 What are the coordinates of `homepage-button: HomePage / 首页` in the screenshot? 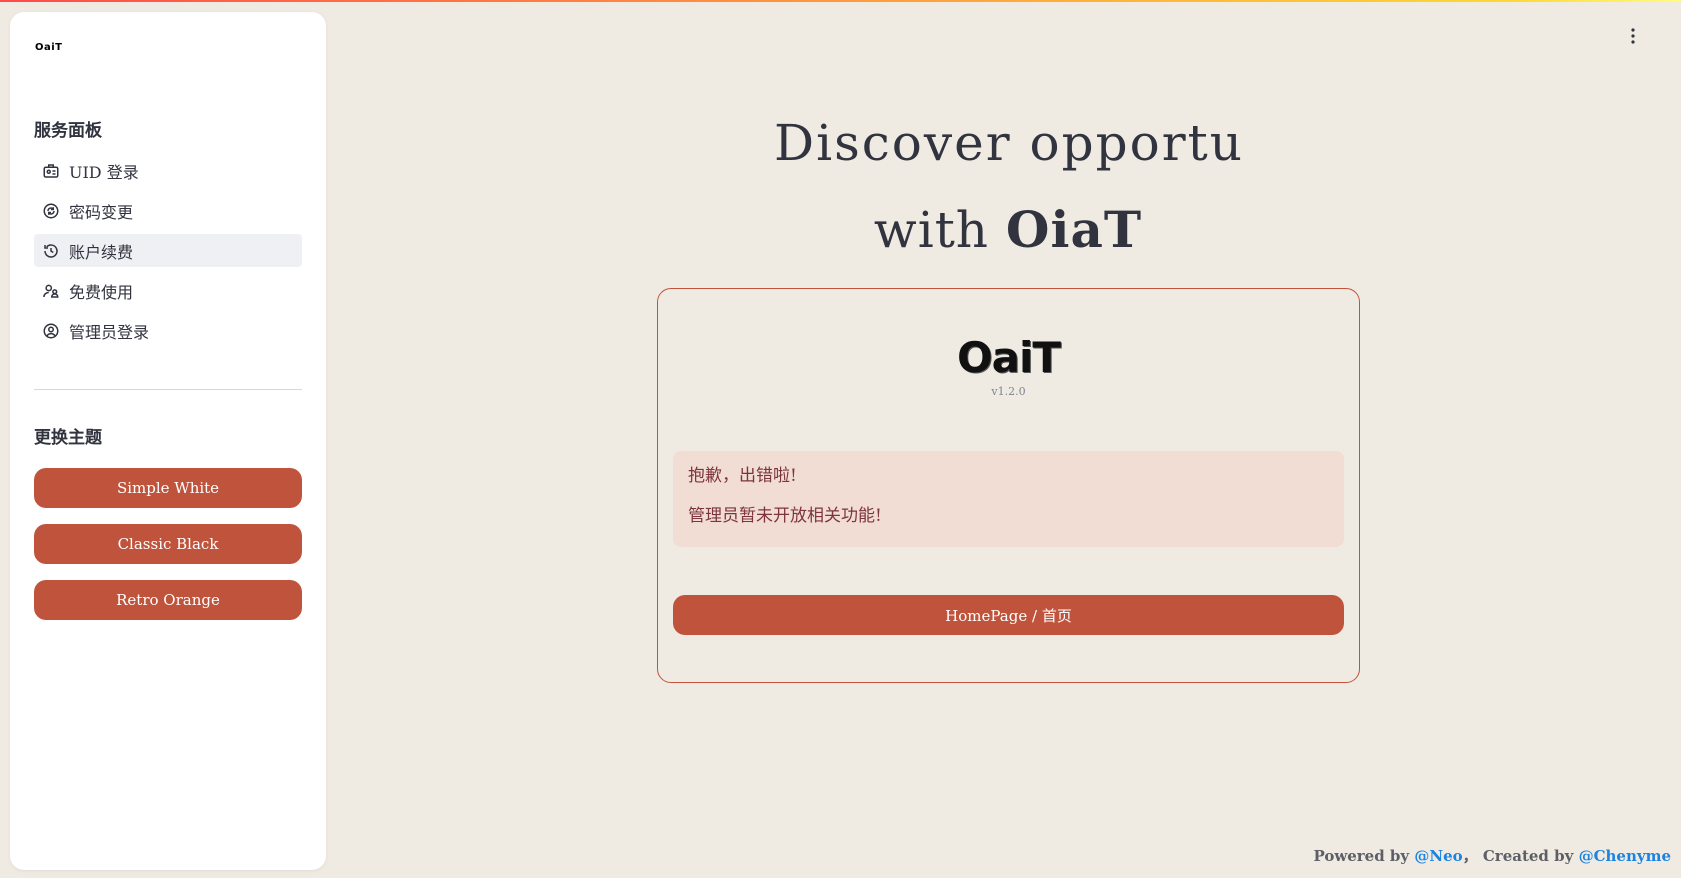 It's located at (1008, 615).